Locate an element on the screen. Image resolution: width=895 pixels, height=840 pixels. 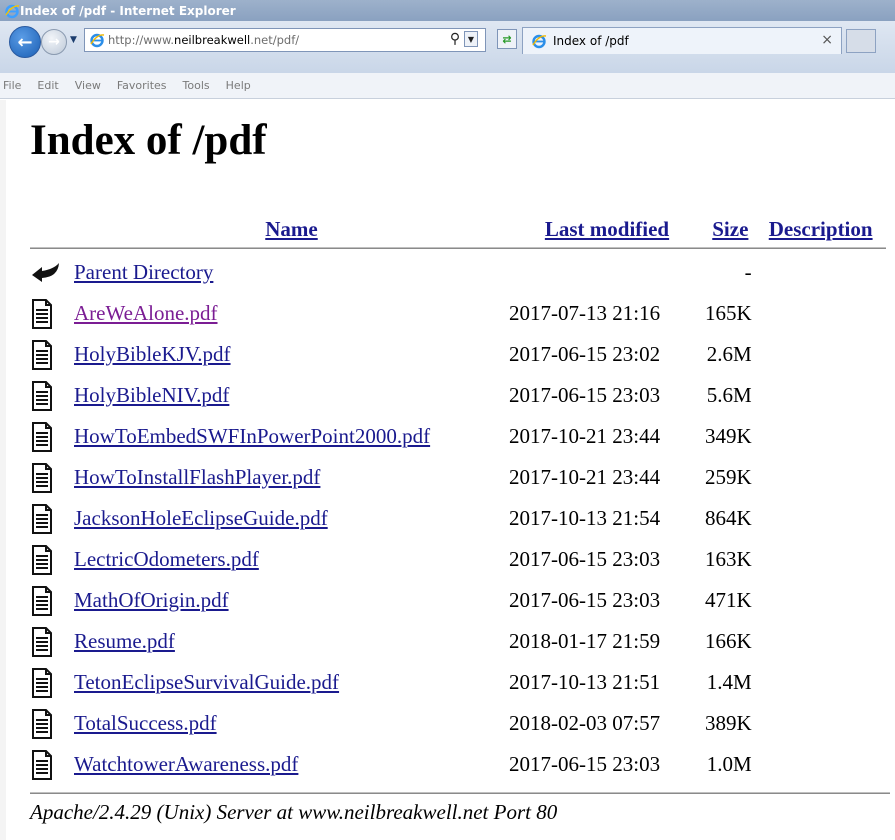
file-name-cell: HolyBibleNIV.pdf is located at coordinates (291, 395).